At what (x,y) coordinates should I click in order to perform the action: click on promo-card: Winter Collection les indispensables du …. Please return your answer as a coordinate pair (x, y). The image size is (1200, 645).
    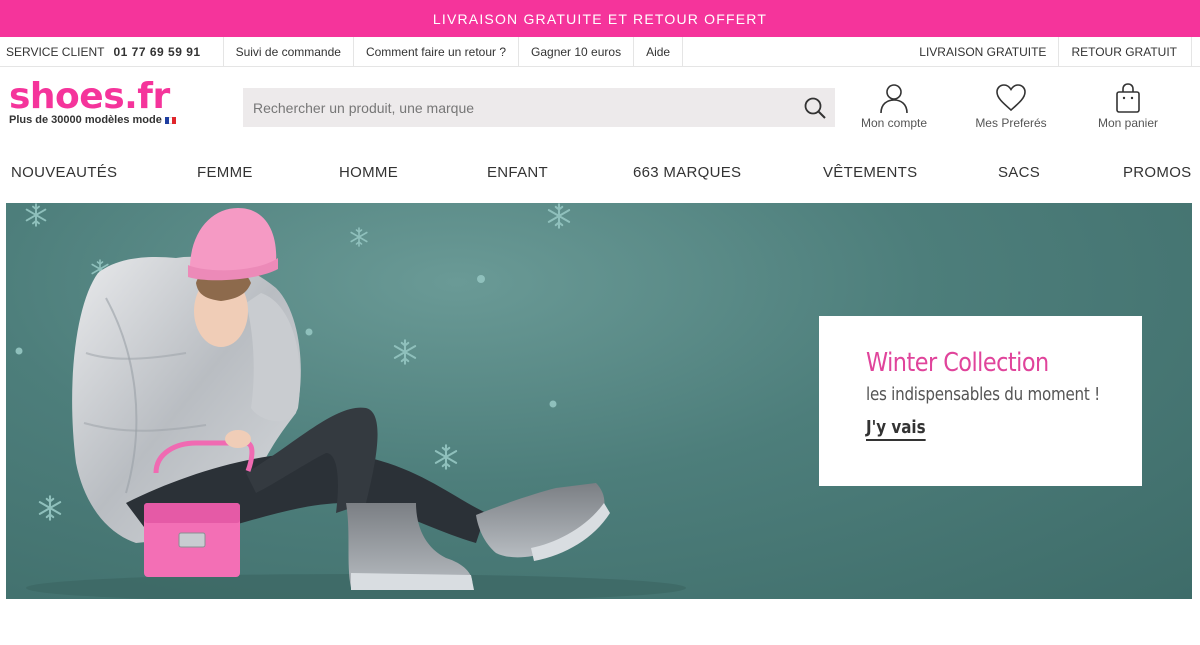
    Looking at the image, I should click on (980, 401).